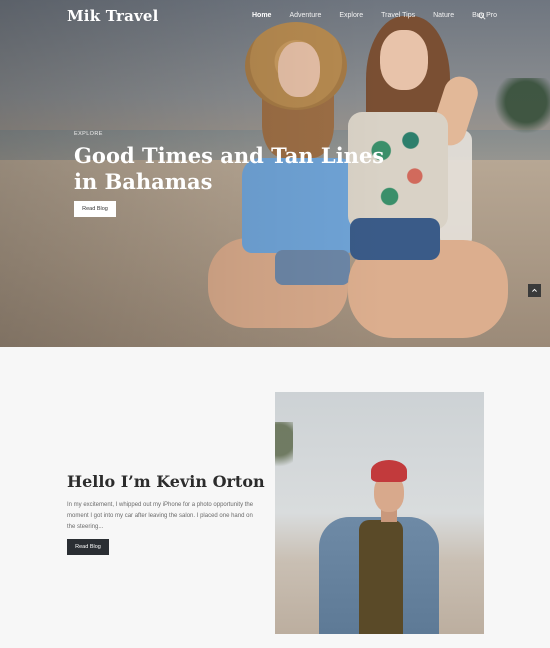  Describe the element at coordinates (88, 134) in the screenshot. I see `hero-eyebrow: EXPLORE` at that location.